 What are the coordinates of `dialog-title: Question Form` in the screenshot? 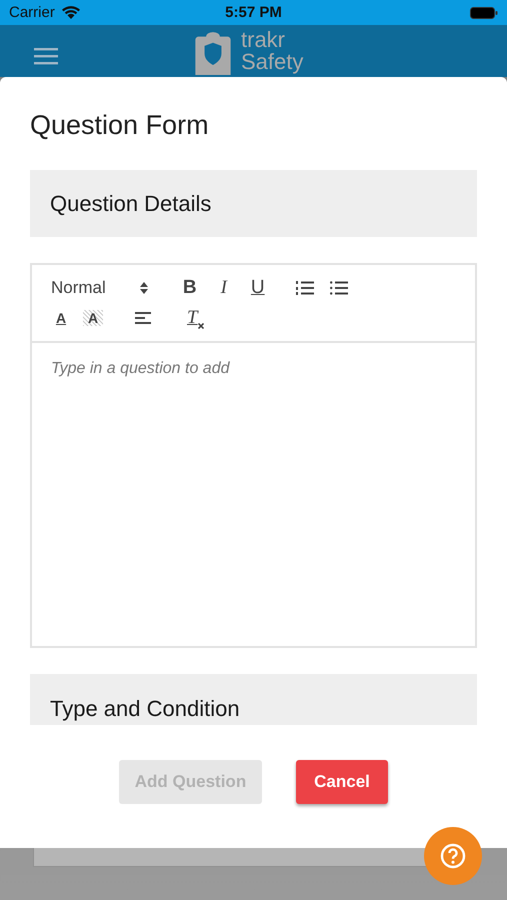 It's located at (120, 125).